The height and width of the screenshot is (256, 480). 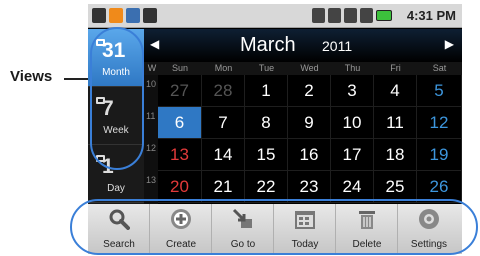 I want to click on day-view-button: 1 Day, so click(x=116, y=174).